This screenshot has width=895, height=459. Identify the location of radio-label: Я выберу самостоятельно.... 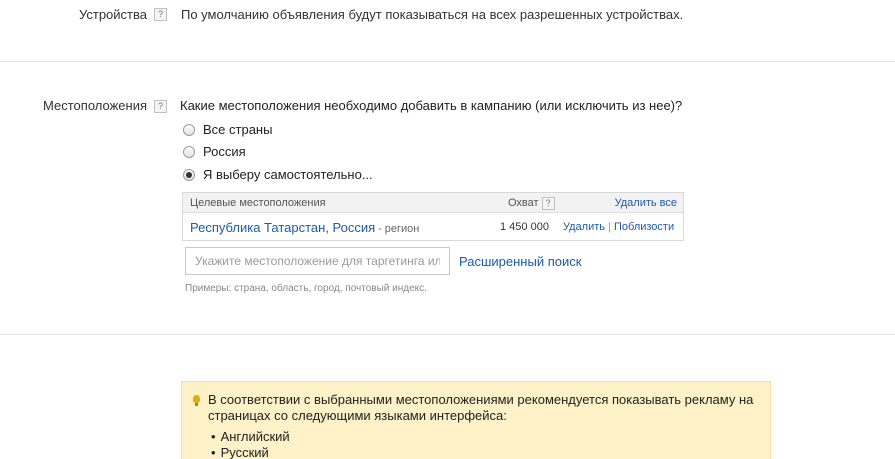
(288, 174).